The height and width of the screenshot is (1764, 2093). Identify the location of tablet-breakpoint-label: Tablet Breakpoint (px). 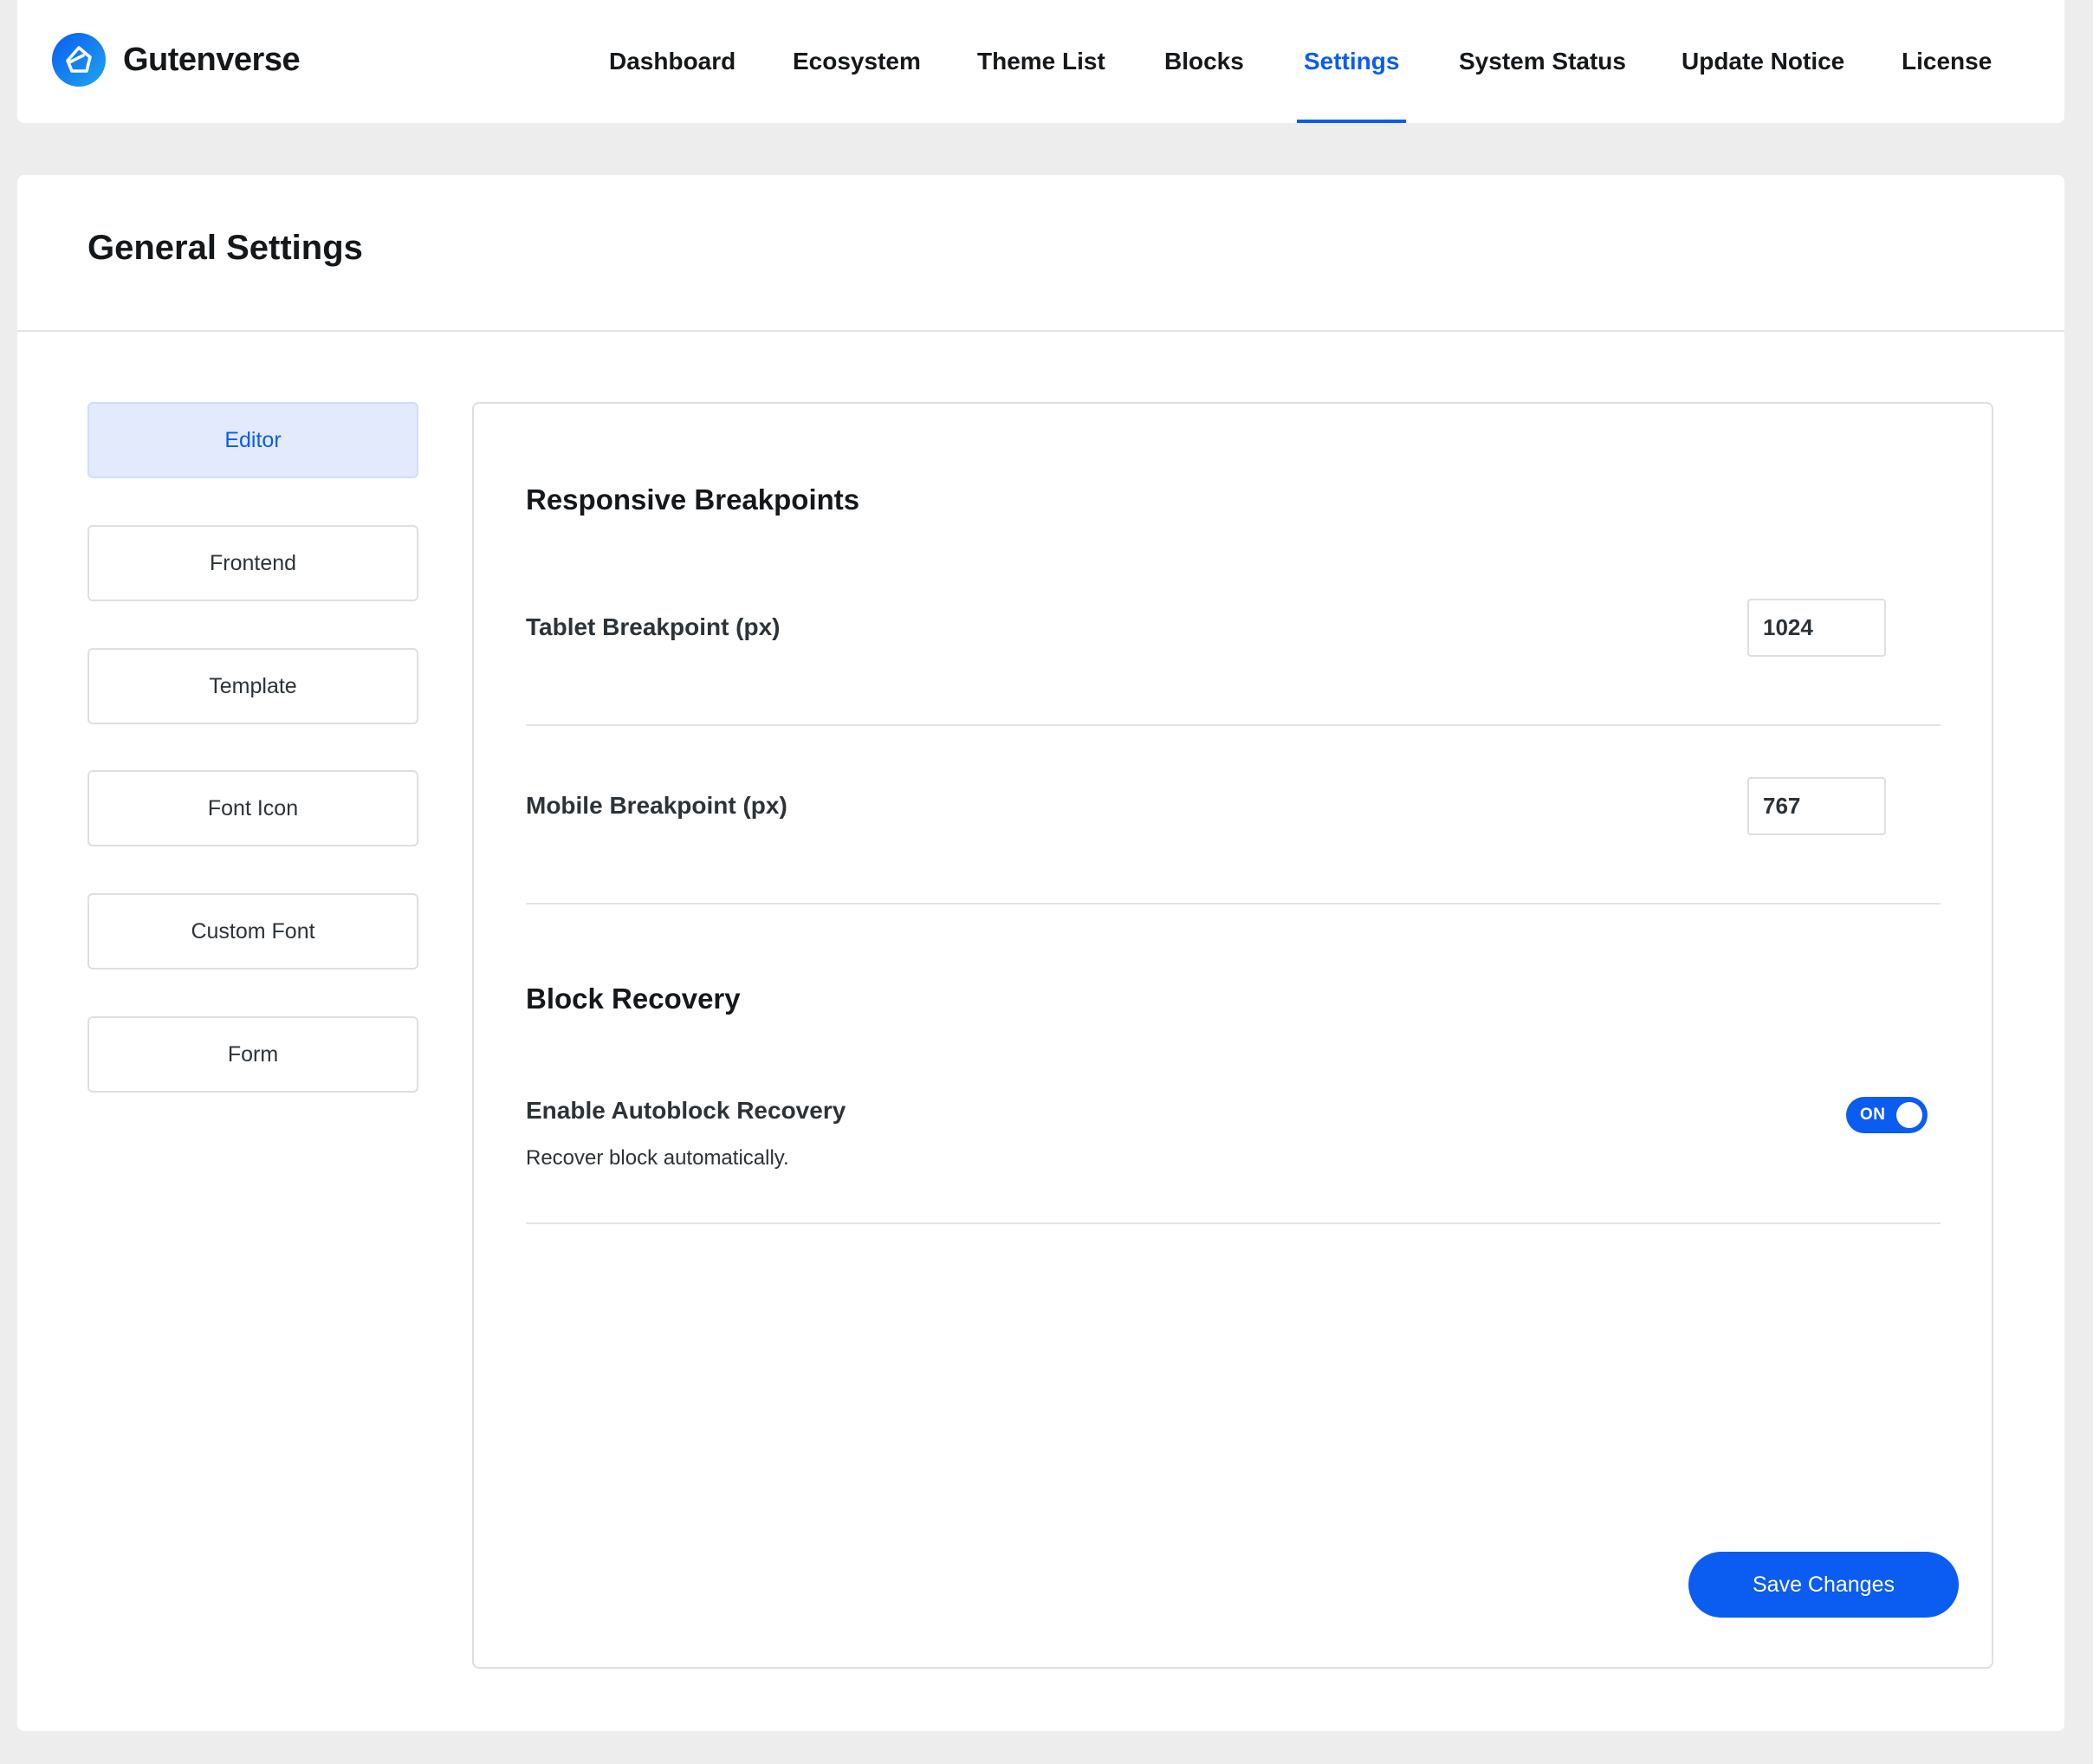
(653, 626).